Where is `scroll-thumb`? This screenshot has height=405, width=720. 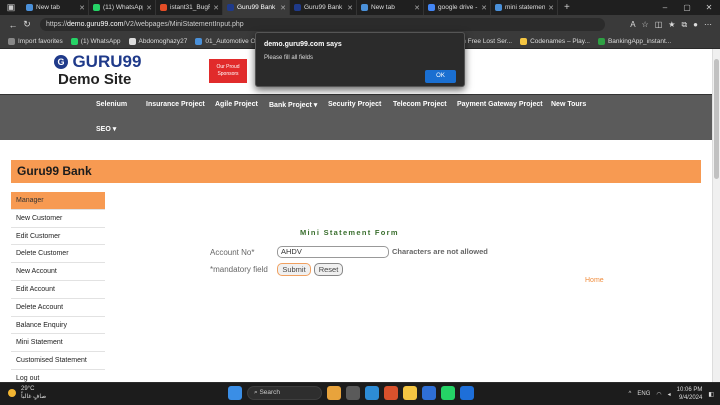
scroll-thumb is located at coordinates (716, 119).